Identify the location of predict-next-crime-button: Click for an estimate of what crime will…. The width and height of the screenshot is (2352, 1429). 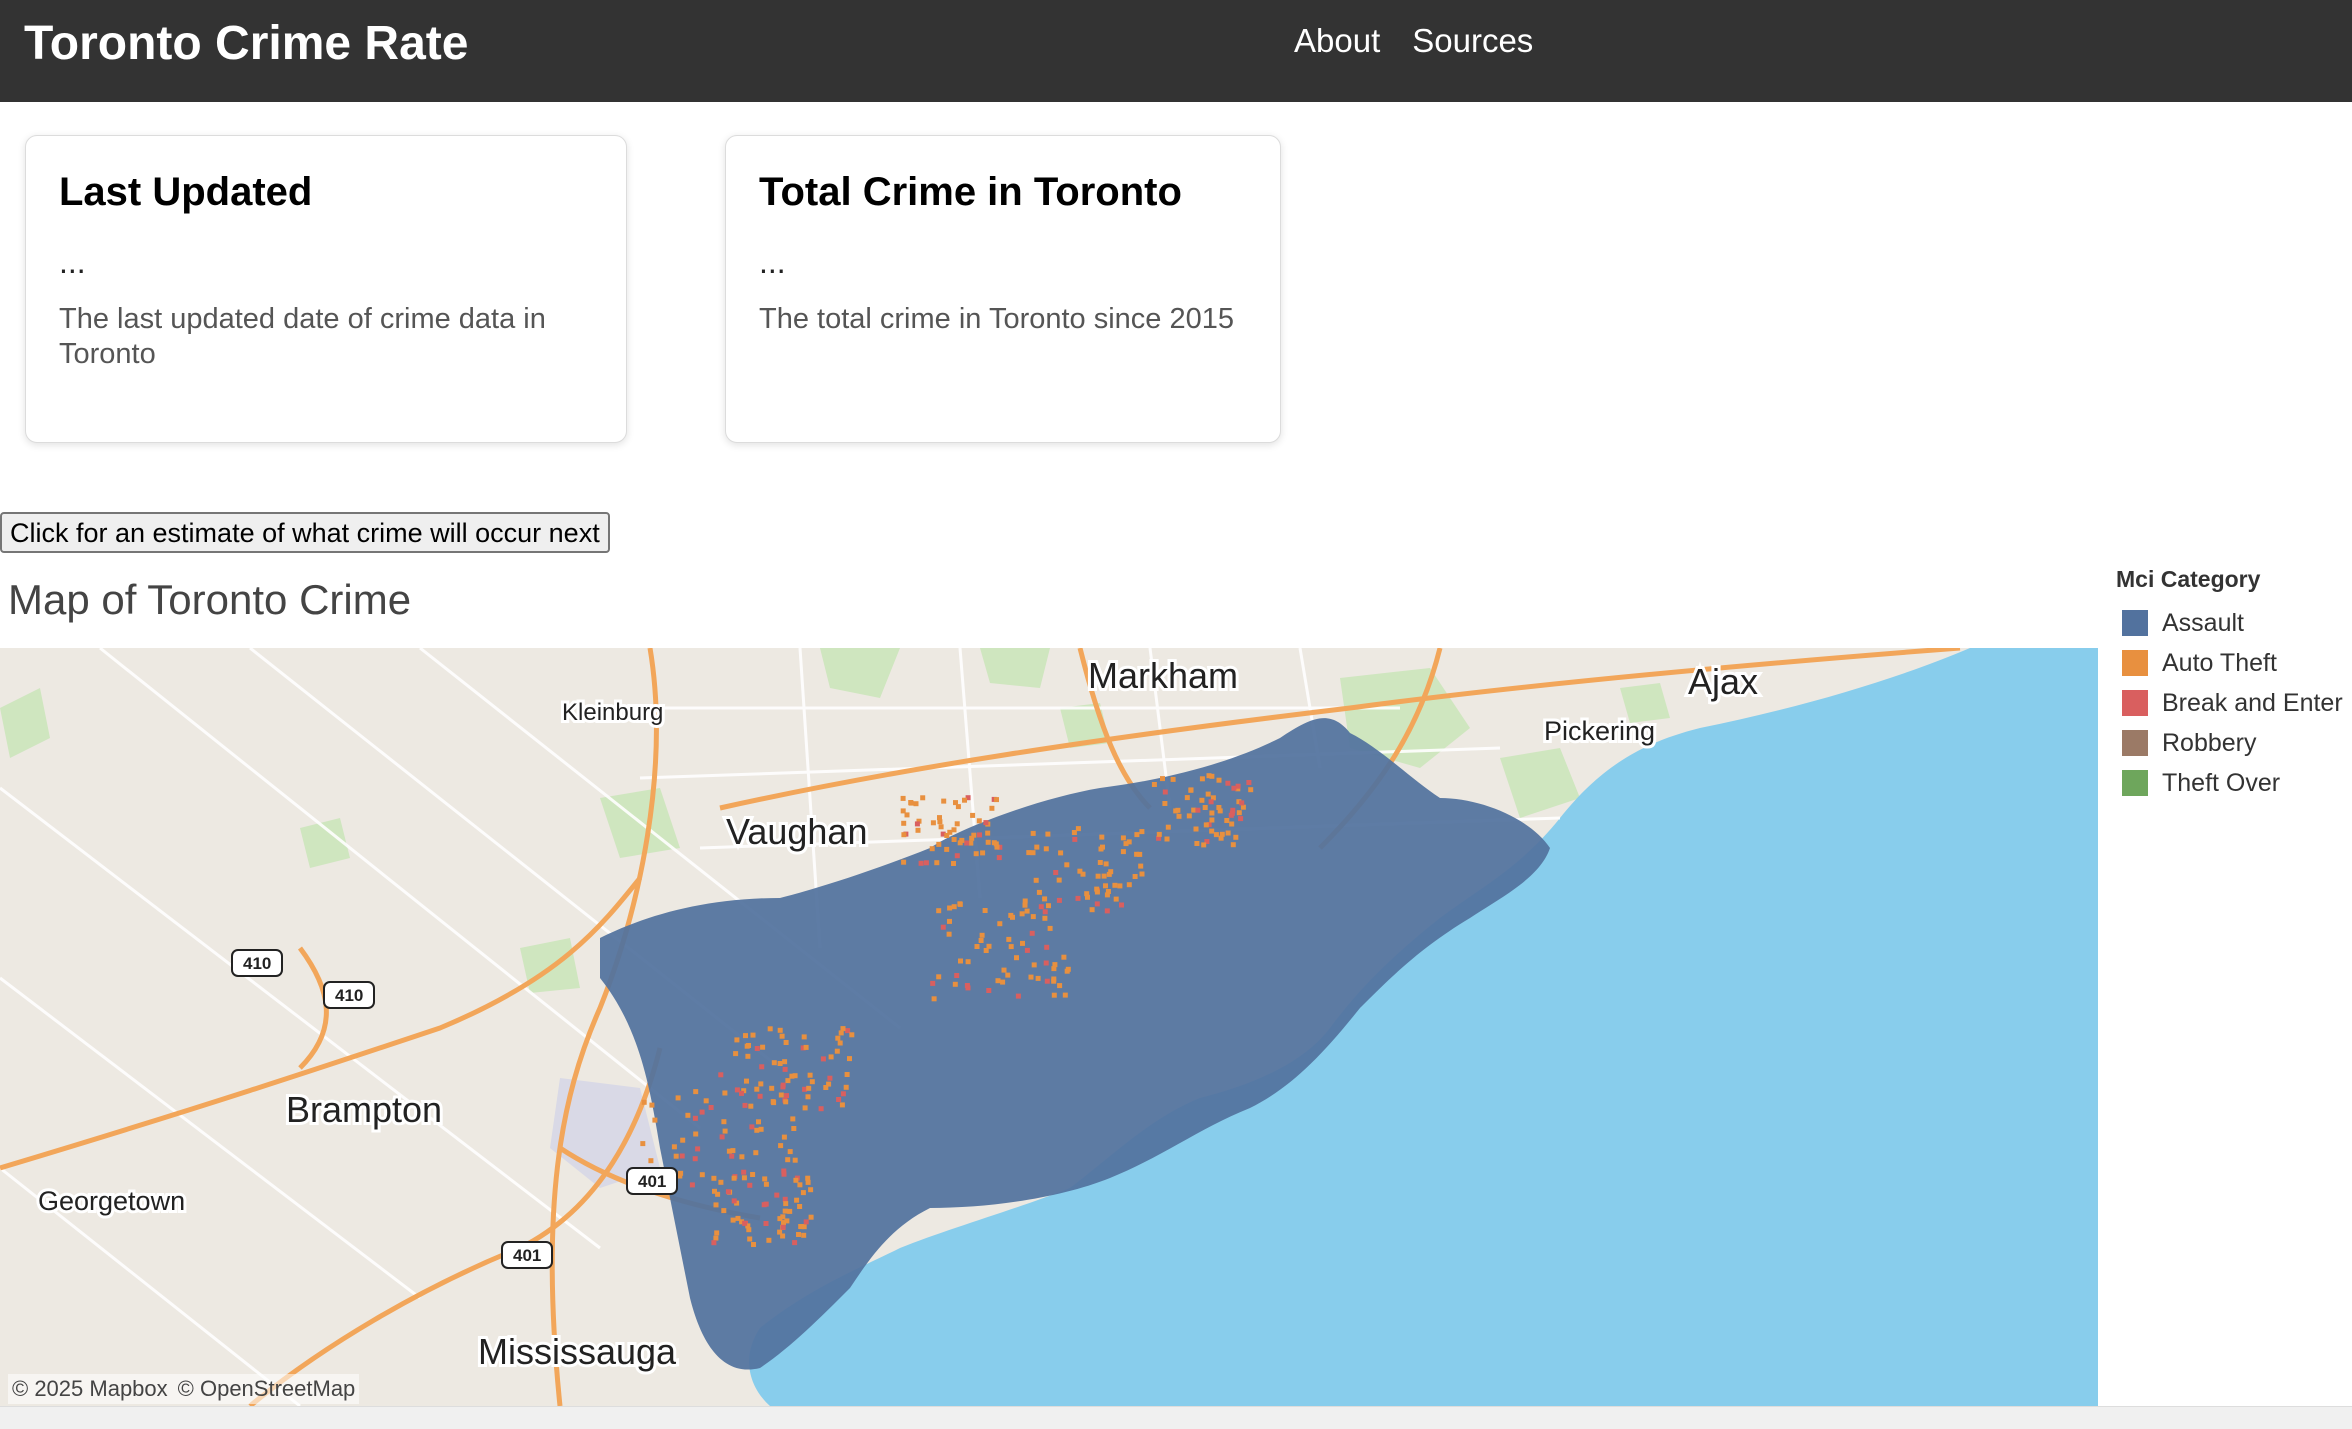
(305, 532).